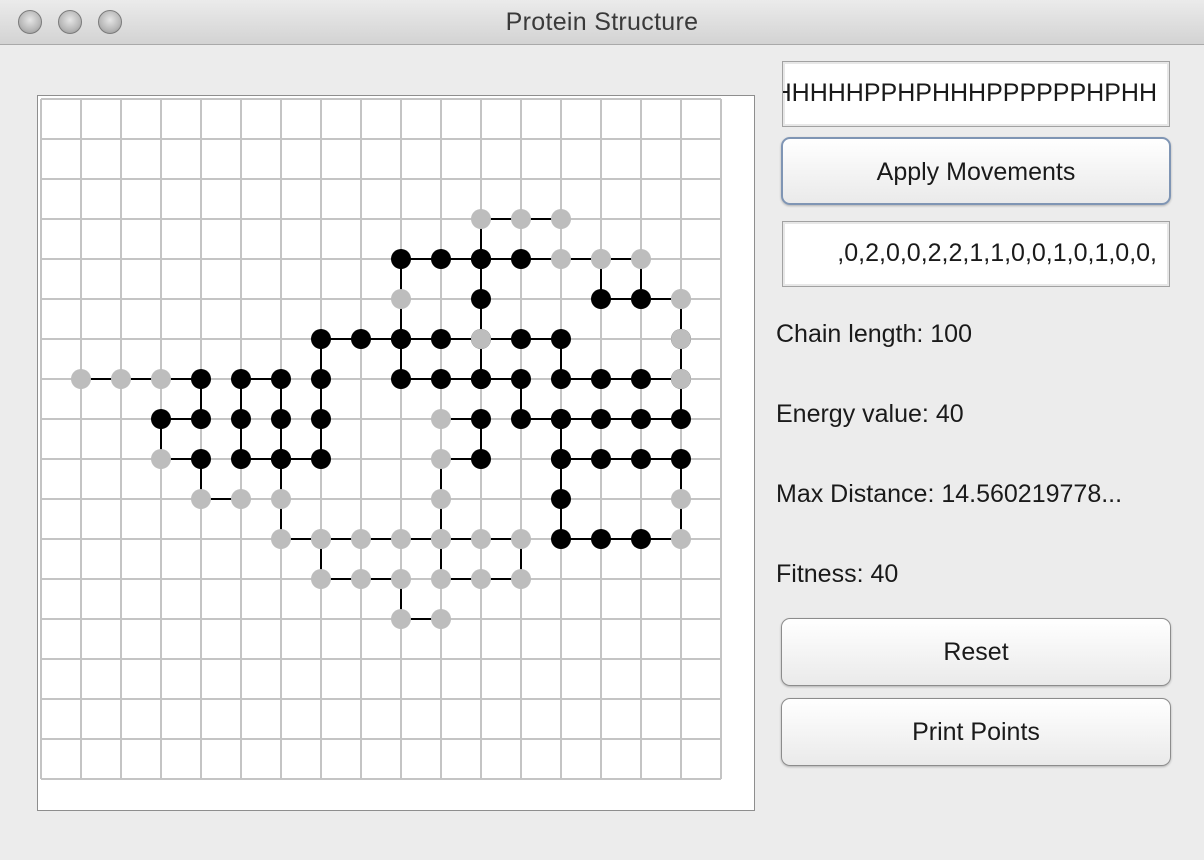  I want to click on chain-length-label: Chain length: 100, so click(874, 334).